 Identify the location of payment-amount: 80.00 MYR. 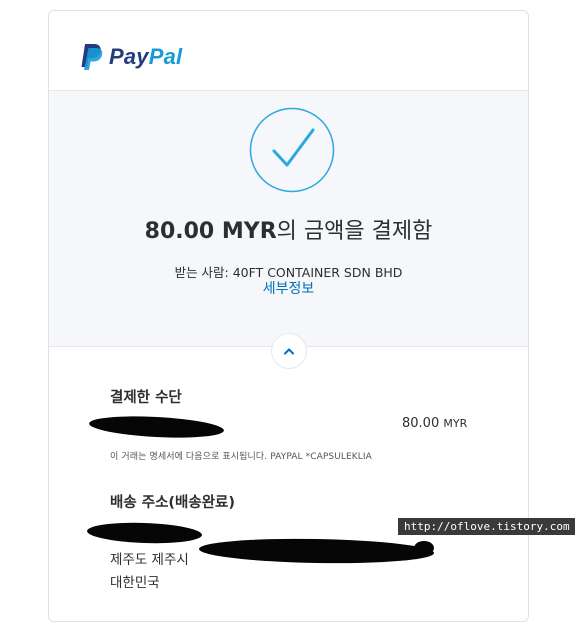
(434, 423).